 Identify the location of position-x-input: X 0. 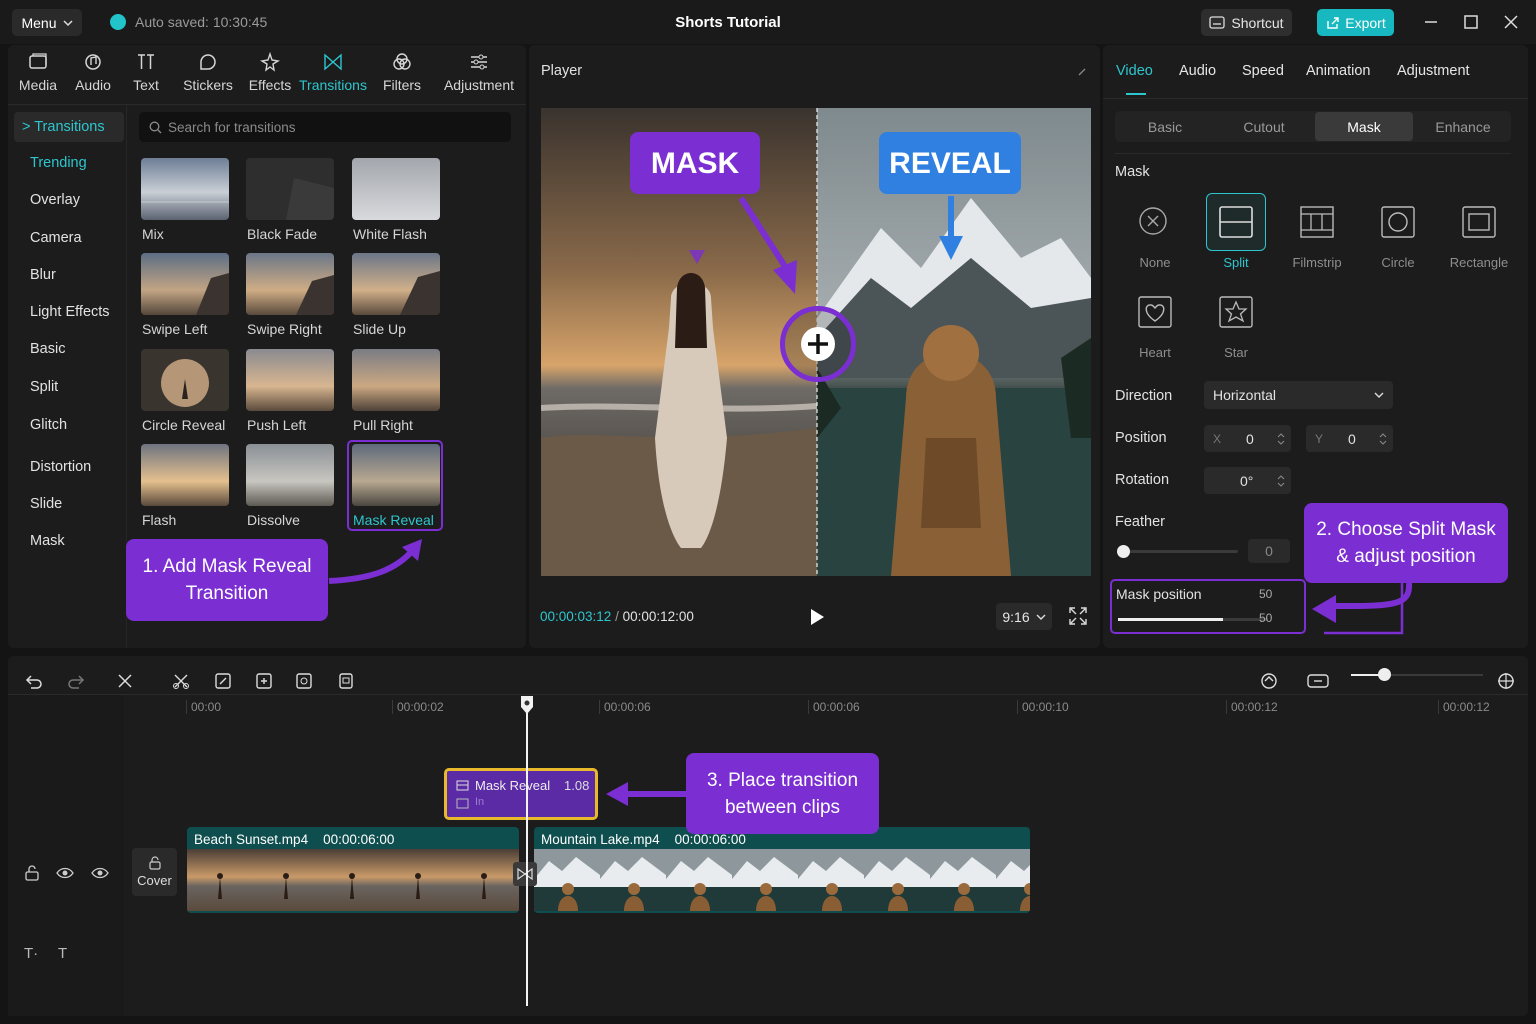
(1247, 438).